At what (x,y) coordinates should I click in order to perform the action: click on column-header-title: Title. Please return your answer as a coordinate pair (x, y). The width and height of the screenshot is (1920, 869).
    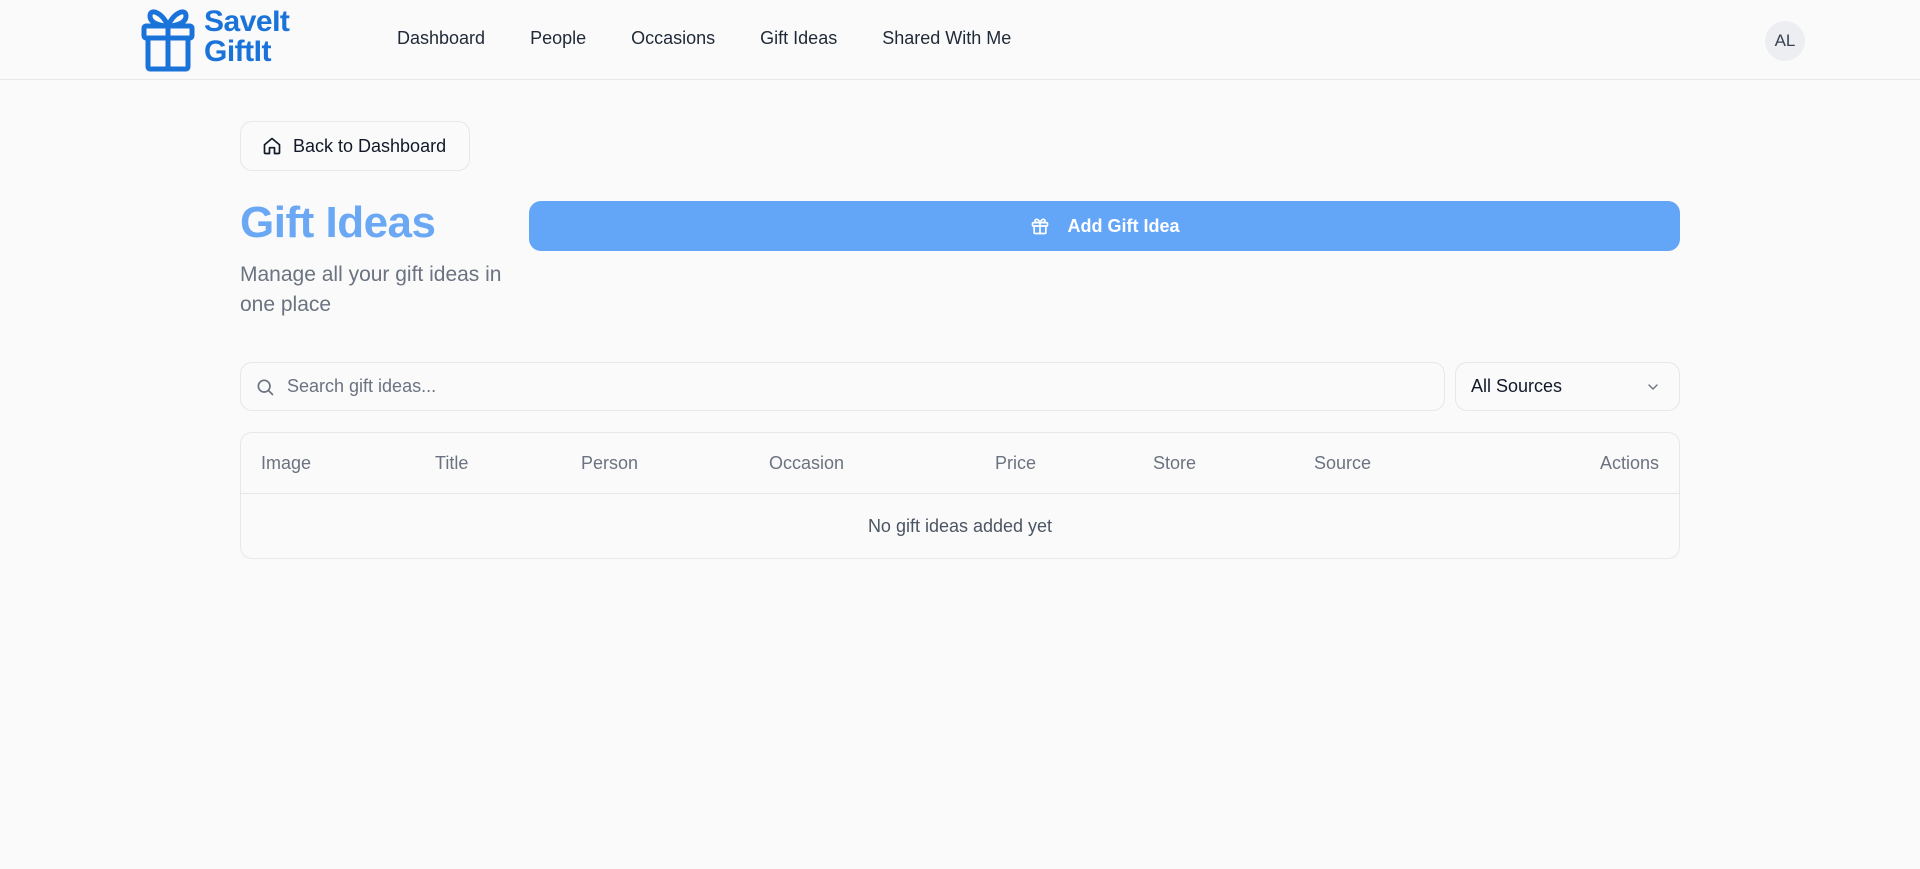
    Looking at the image, I should click on (452, 463).